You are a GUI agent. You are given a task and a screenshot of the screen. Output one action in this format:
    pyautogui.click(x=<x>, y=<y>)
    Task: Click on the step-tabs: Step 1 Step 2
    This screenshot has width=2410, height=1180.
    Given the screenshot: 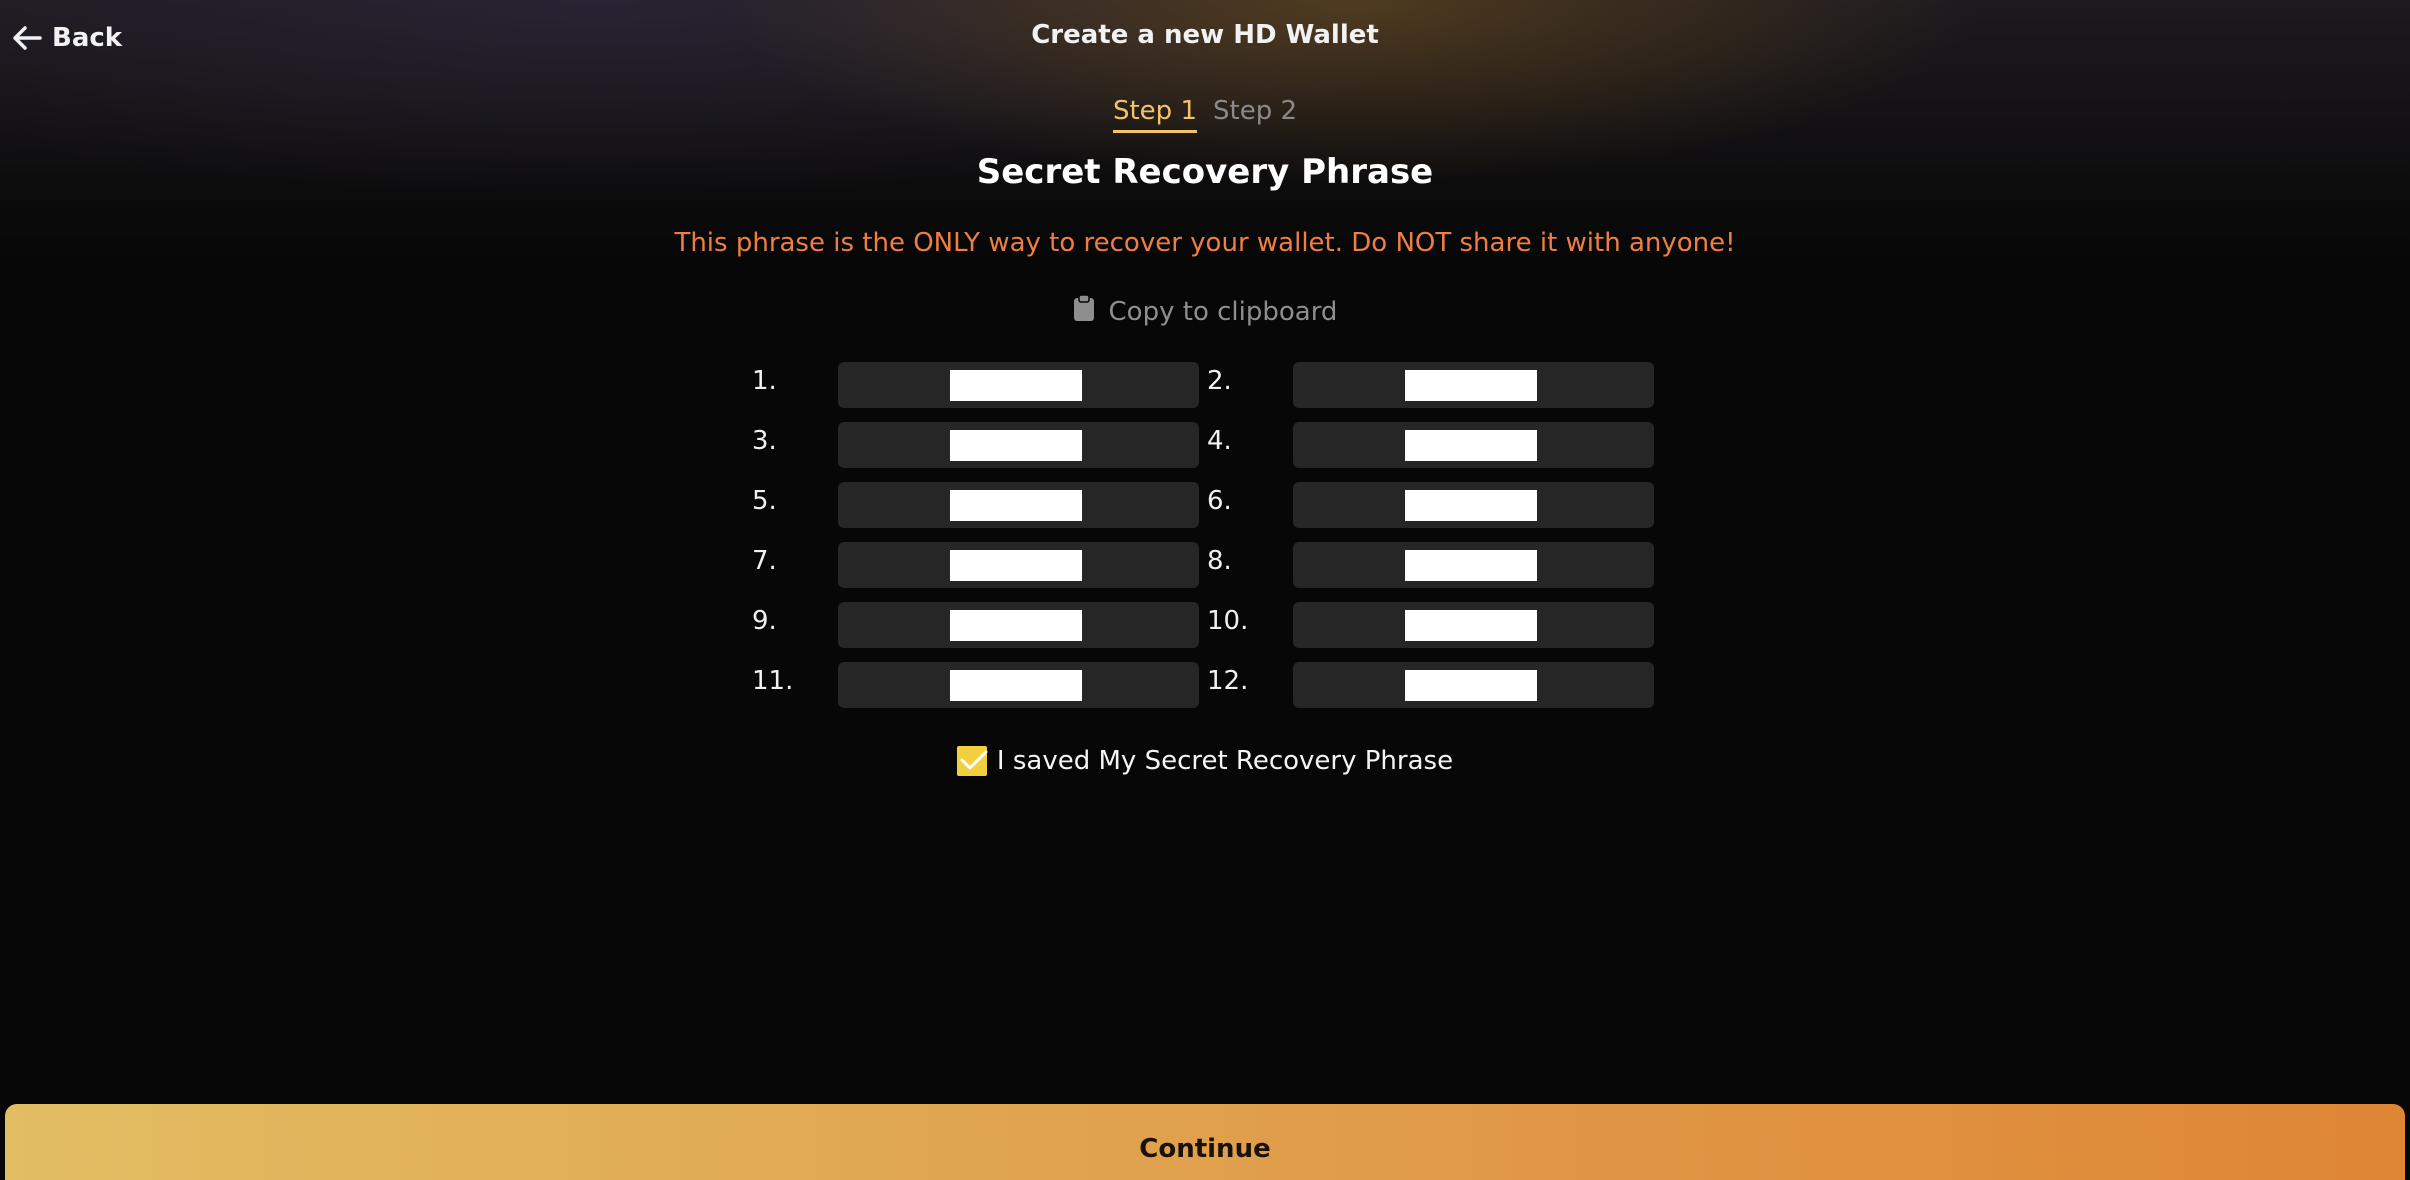 What is the action you would take?
    pyautogui.click(x=1205, y=114)
    